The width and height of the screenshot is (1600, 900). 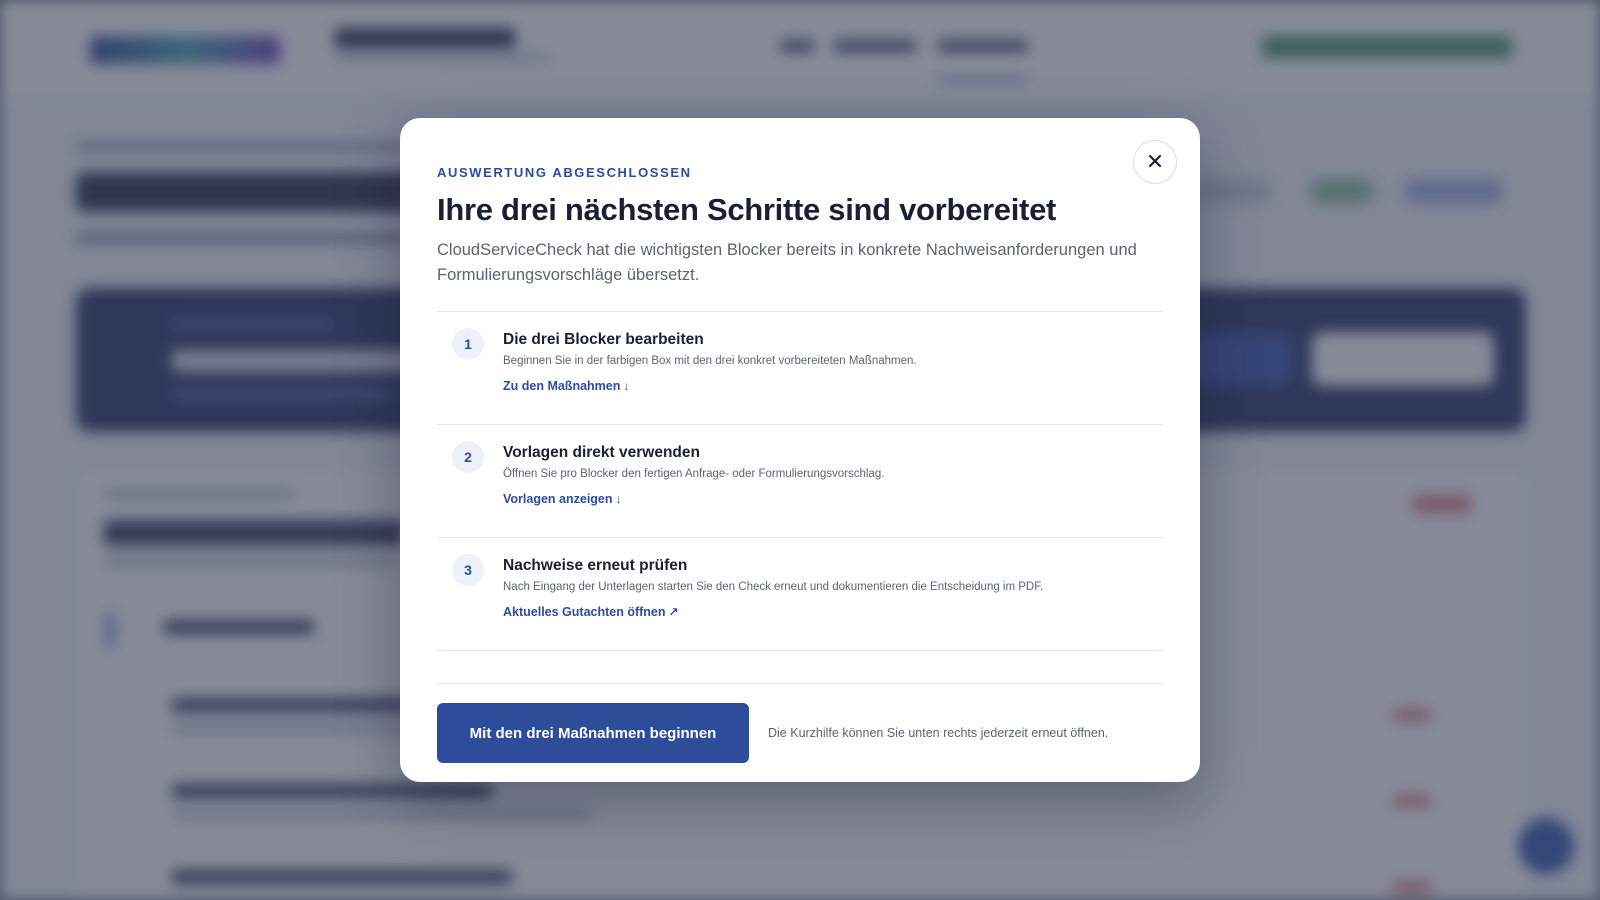 I want to click on show-templates-link: Vorlagen anzeigen ↓, so click(x=562, y=499).